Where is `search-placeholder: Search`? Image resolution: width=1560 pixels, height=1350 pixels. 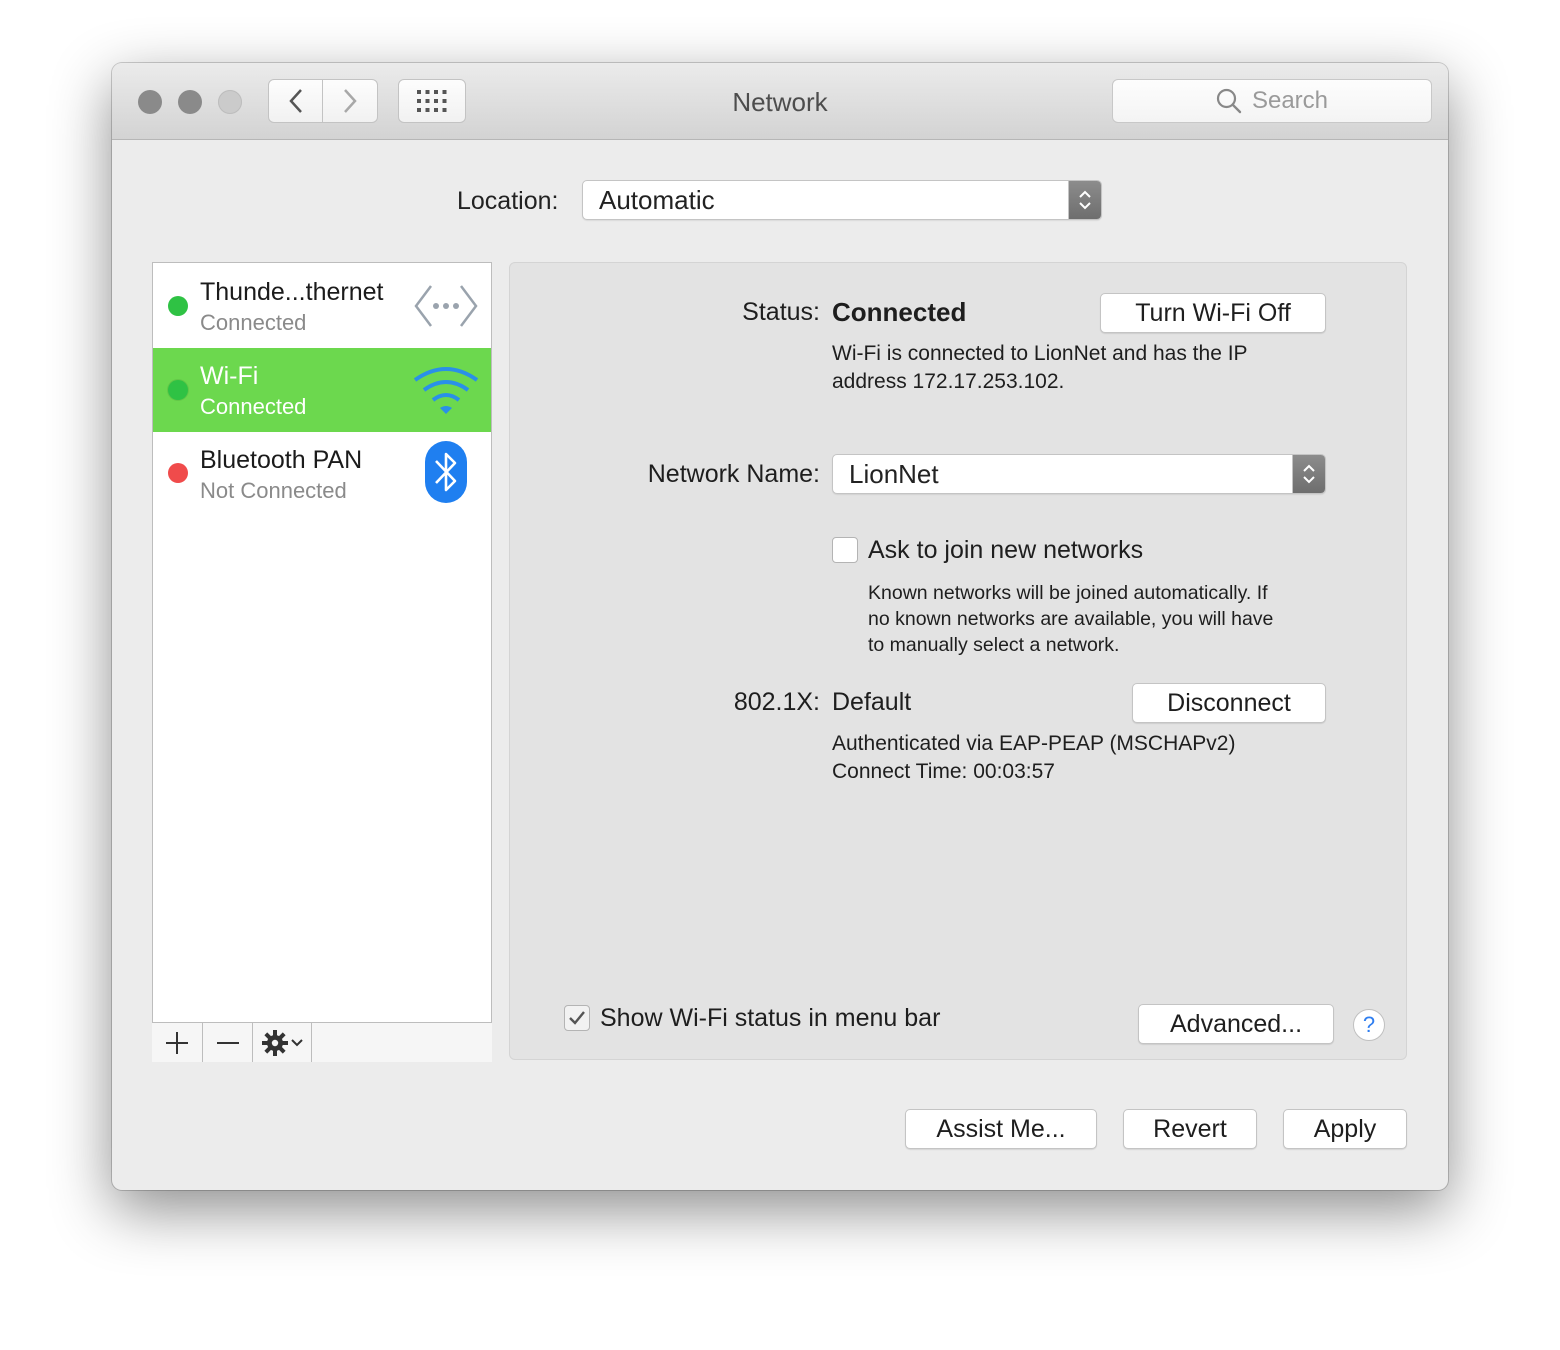
search-placeholder: Search is located at coordinates (1290, 100).